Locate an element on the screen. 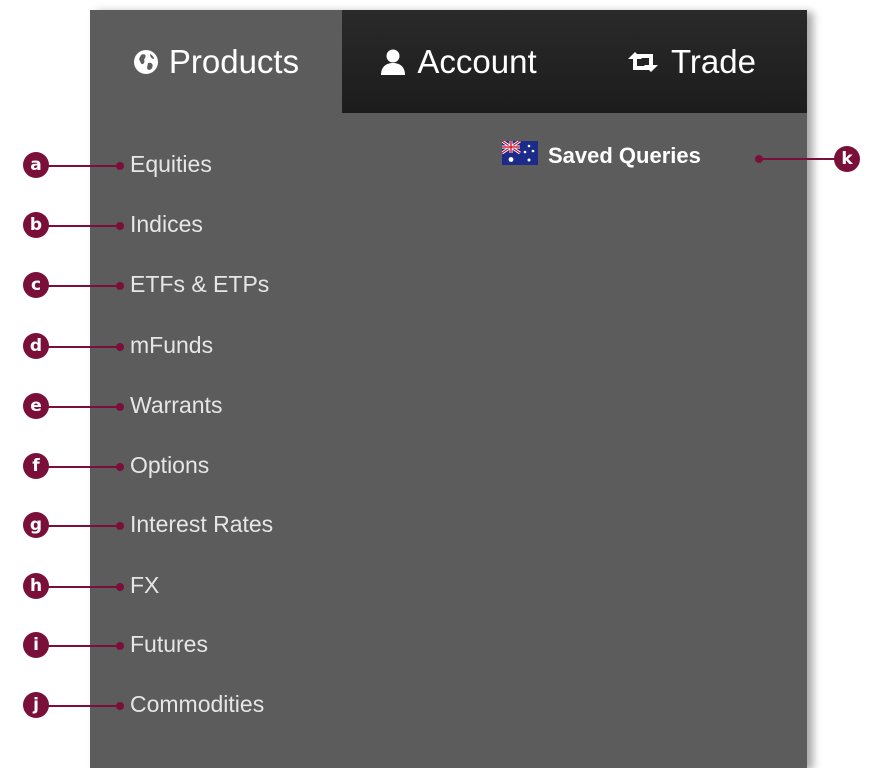 The width and height of the screenshot is (870, 768). top-tab-bar: Products Account Trade is located at coordinates (448, 61).